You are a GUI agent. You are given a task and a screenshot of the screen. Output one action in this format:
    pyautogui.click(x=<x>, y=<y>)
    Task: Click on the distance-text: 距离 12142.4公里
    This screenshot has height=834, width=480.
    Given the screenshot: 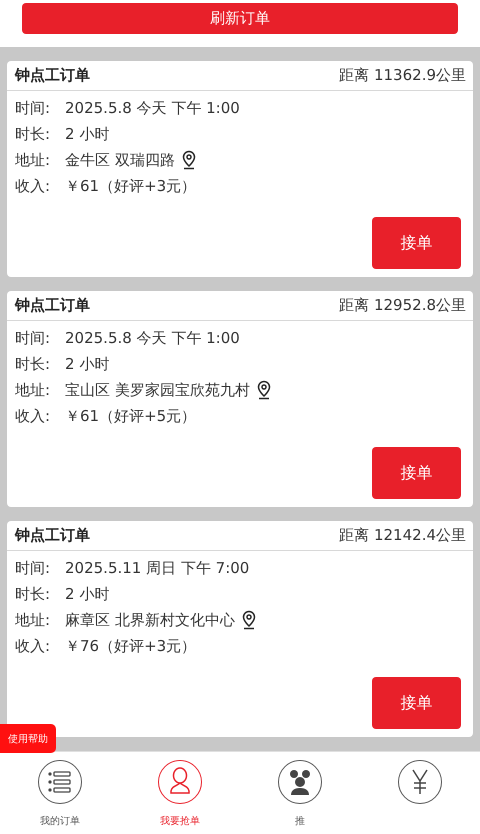 What is the action you would take?
    pyautogui.click(x=402, y=535)
    